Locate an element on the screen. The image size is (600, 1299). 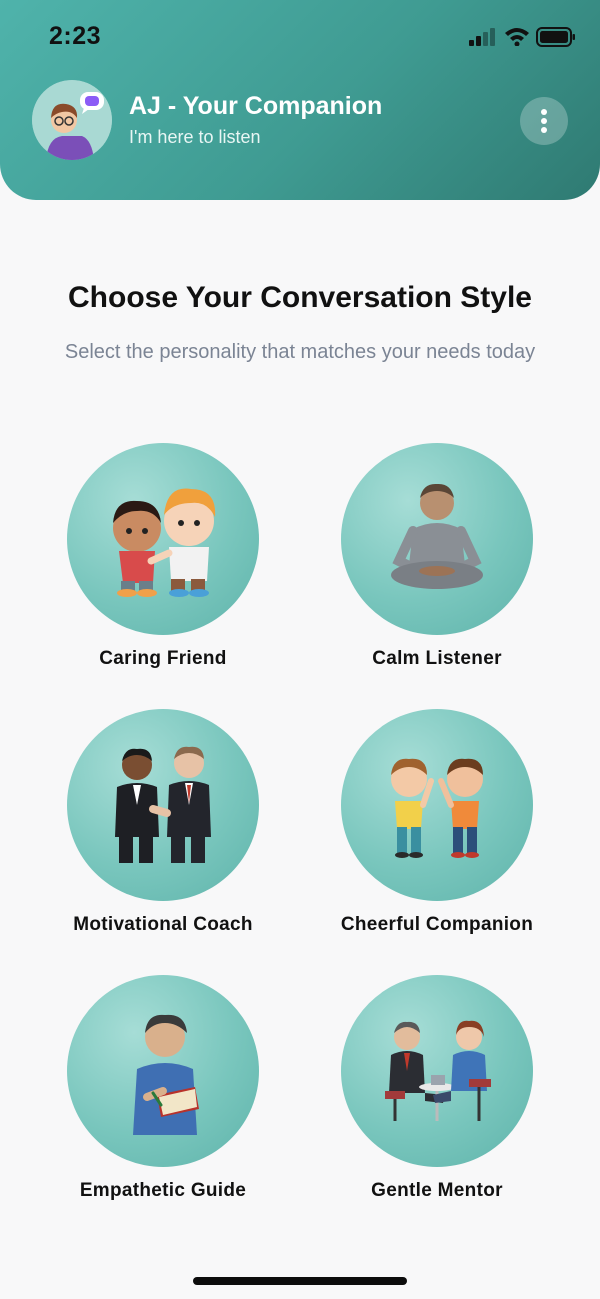
companion-avatar-icon is located at coordinates (72, 120).